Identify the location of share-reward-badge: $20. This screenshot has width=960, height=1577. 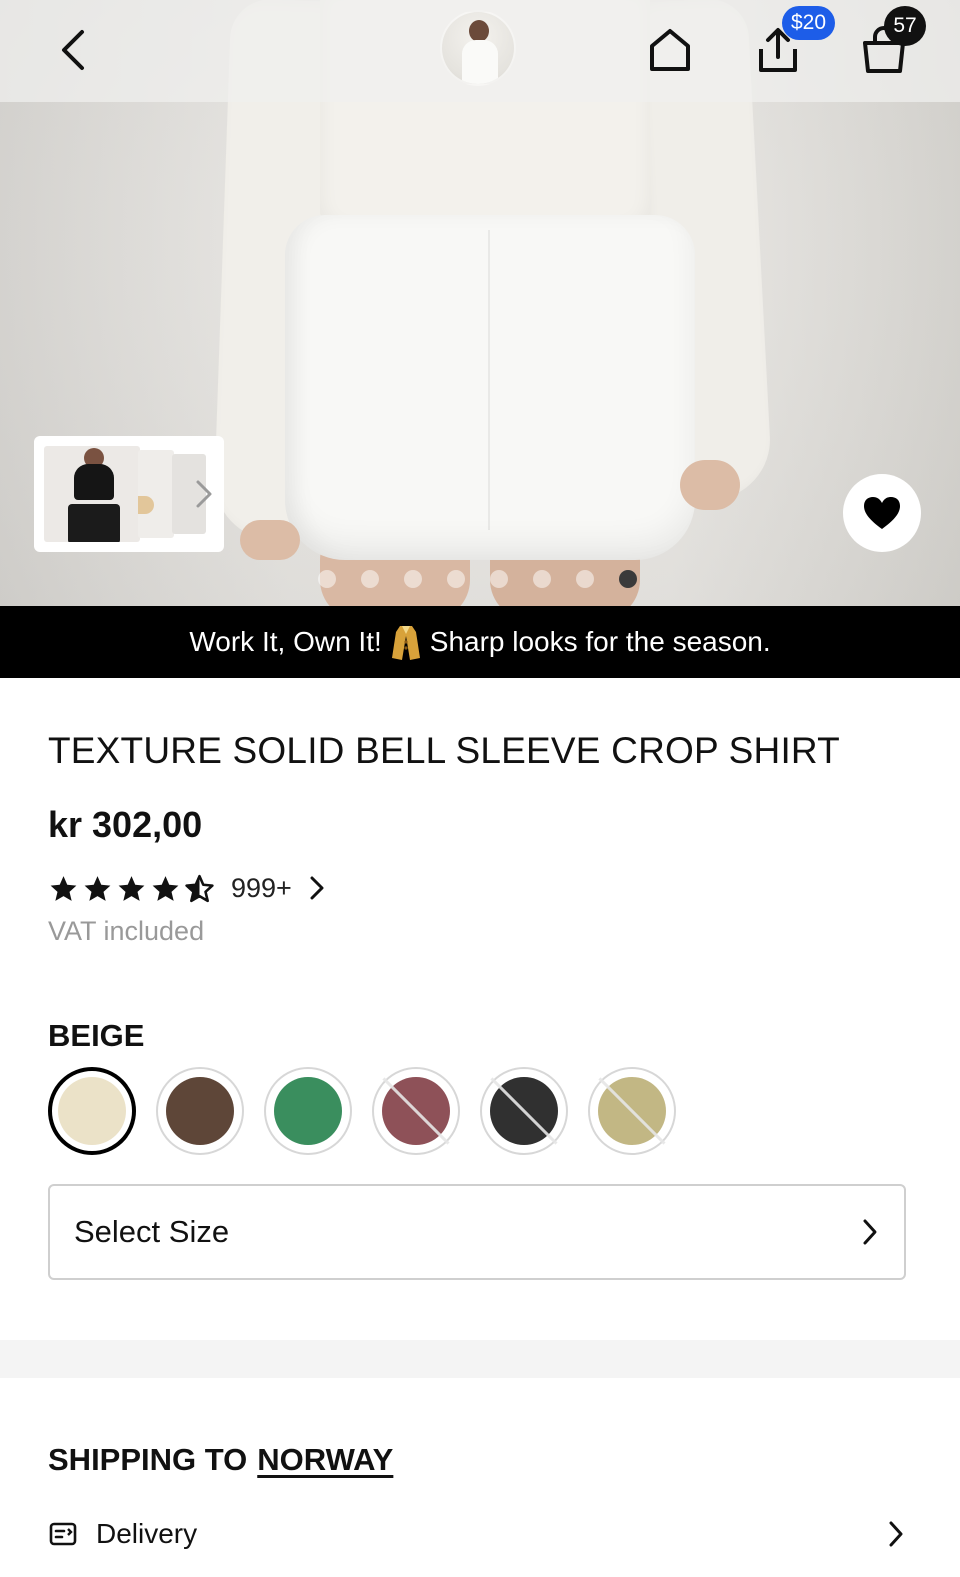
(809, 23).